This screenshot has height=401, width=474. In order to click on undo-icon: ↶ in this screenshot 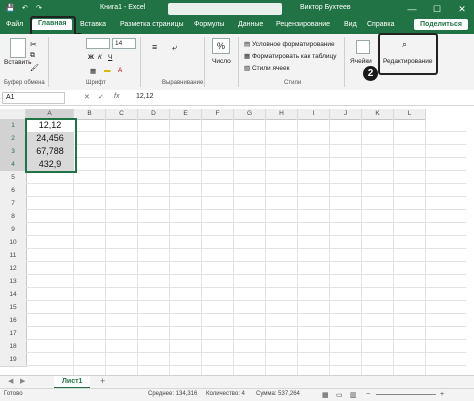, I will do `click(25, 8)`.